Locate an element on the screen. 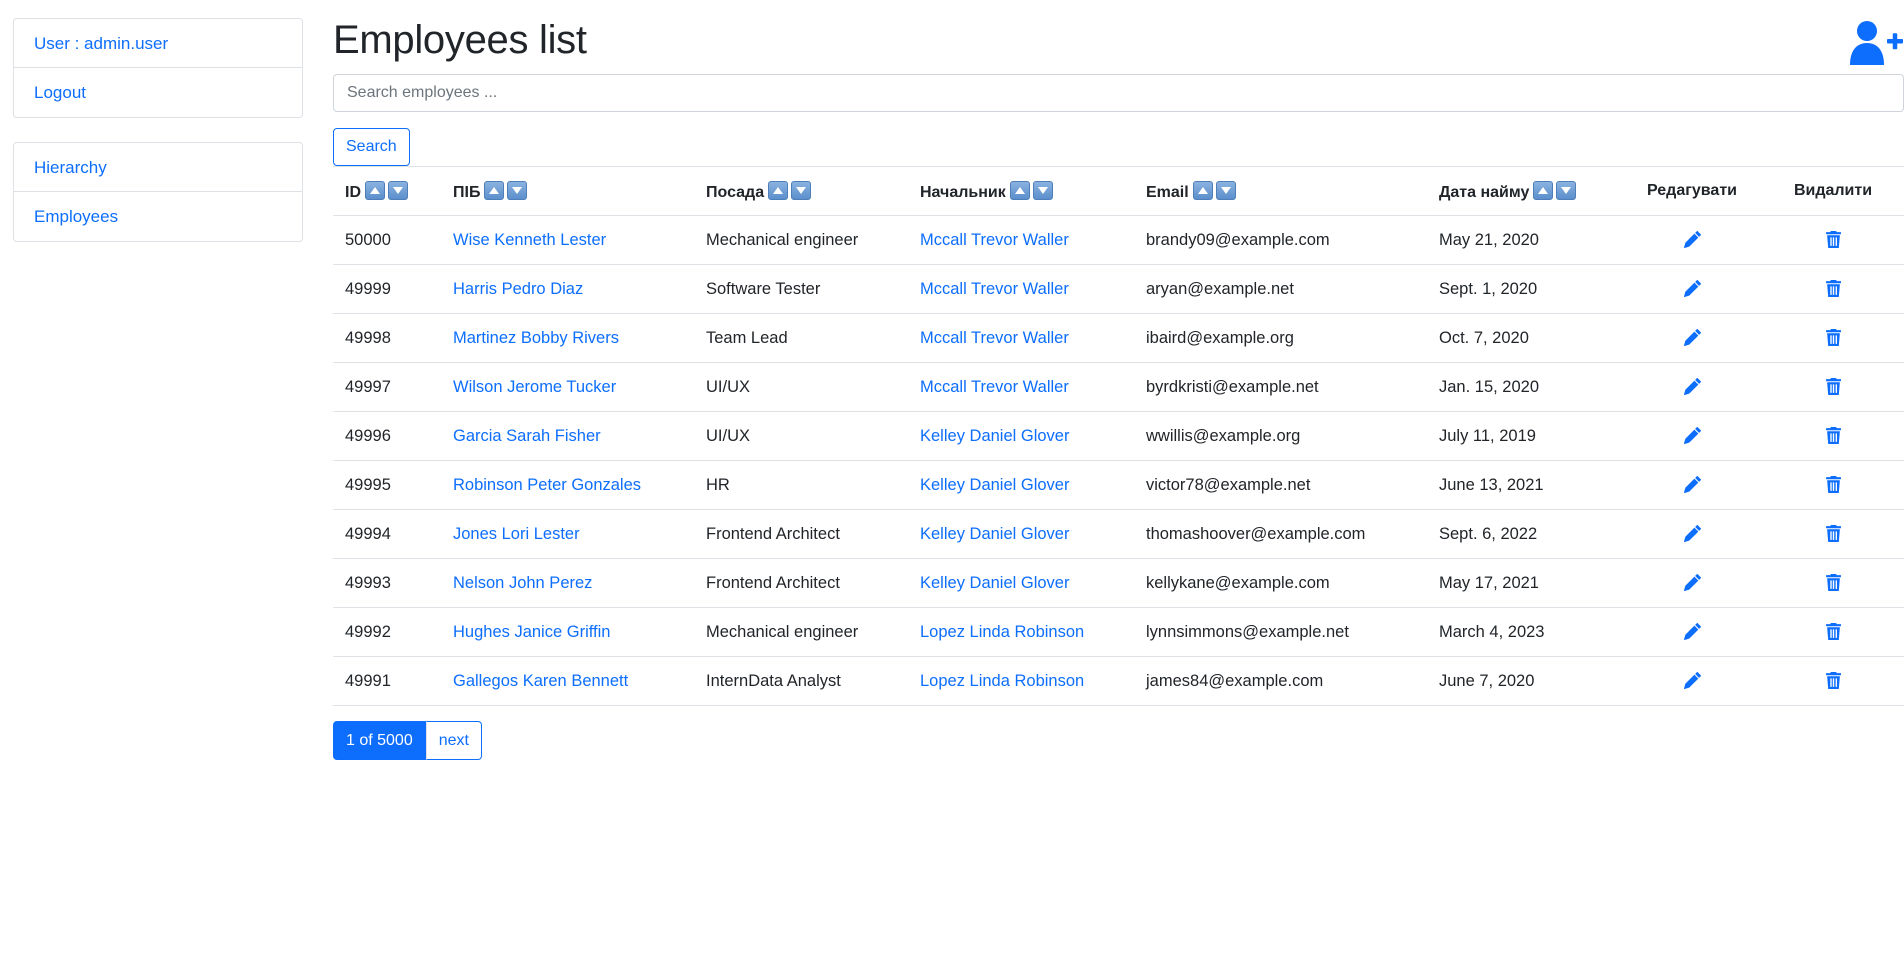 The height and width of the screenshot is (964, 1904). cell-name: Gallegos Karen Bennett is located at coordinates (567, 681).